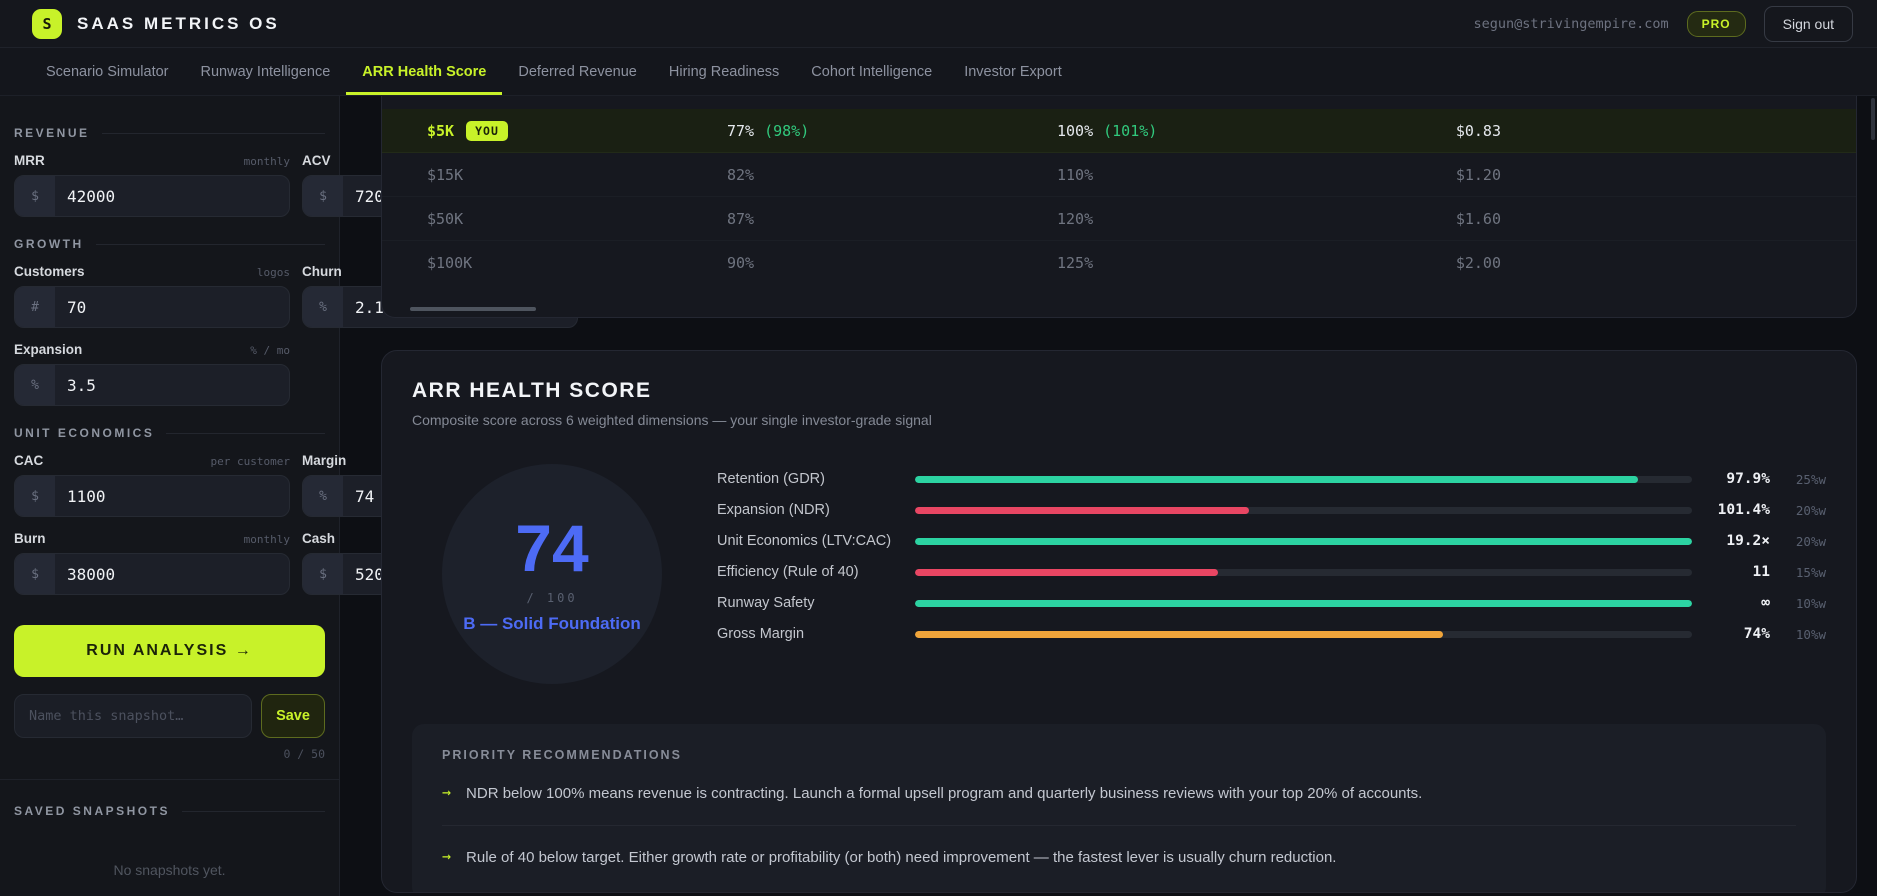  I want to click on dimension-label: Unit Economics (LTV:CAC), so click(804, 541).